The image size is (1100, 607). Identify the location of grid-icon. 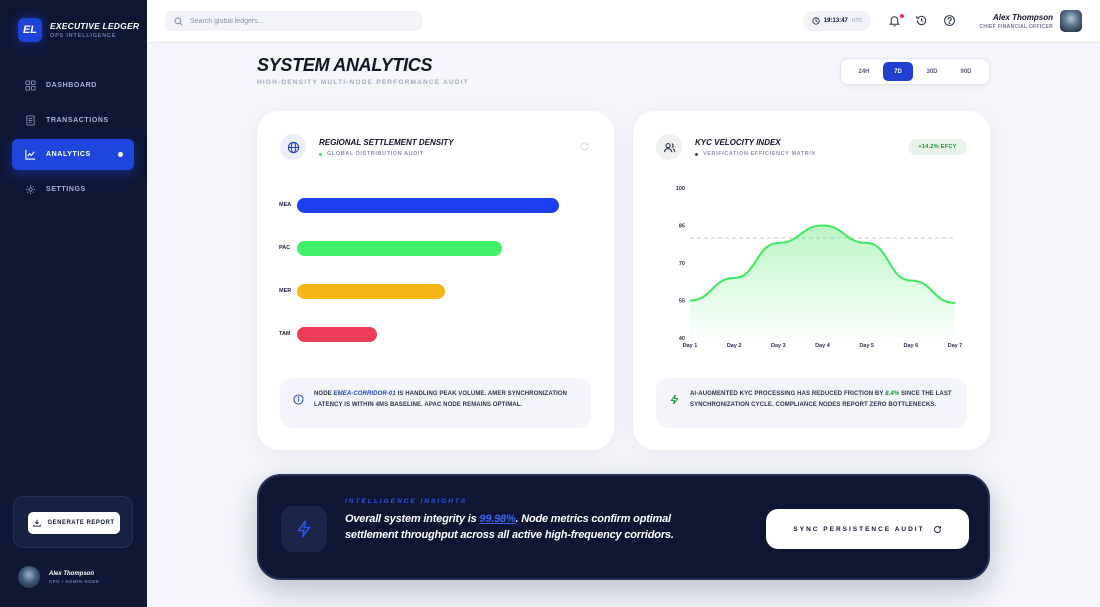
(30, 85).